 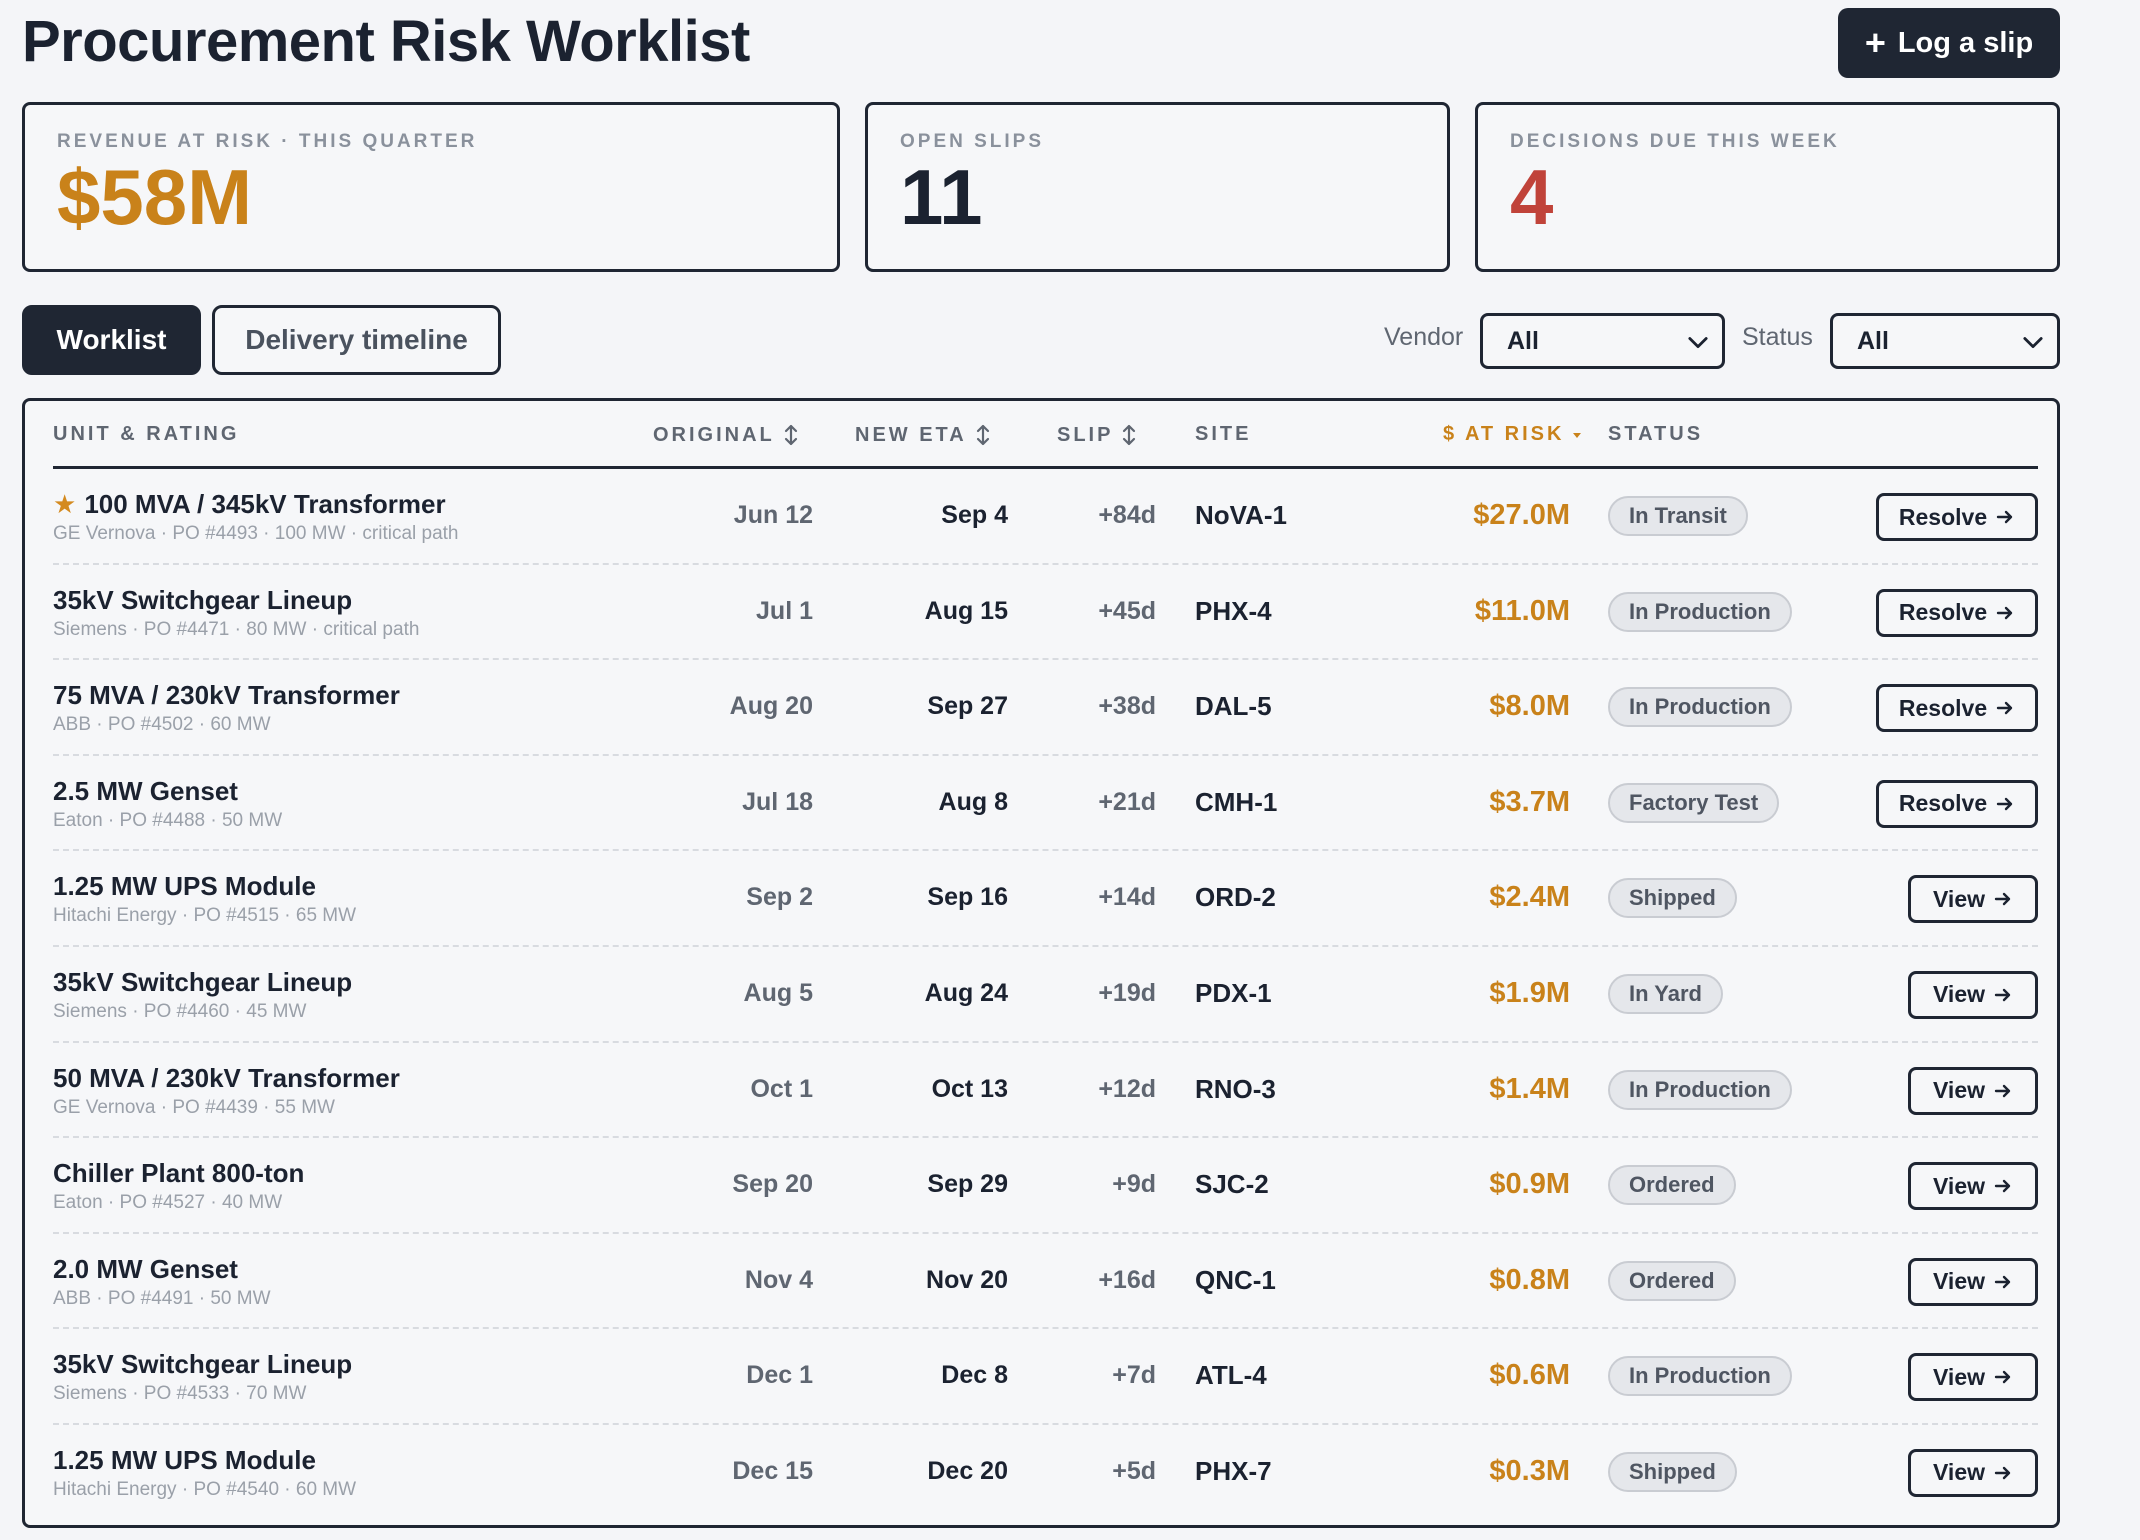 What do you see at coordinates (203, 981) in the screenshot?
I see `unit-title: 35kV Switchgear Lineup` at bounding box center [203, 981].